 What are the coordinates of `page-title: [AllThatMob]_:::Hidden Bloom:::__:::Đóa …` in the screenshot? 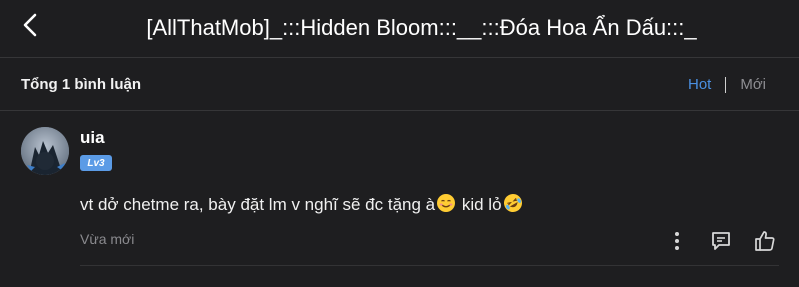 It's located at (421, 27).